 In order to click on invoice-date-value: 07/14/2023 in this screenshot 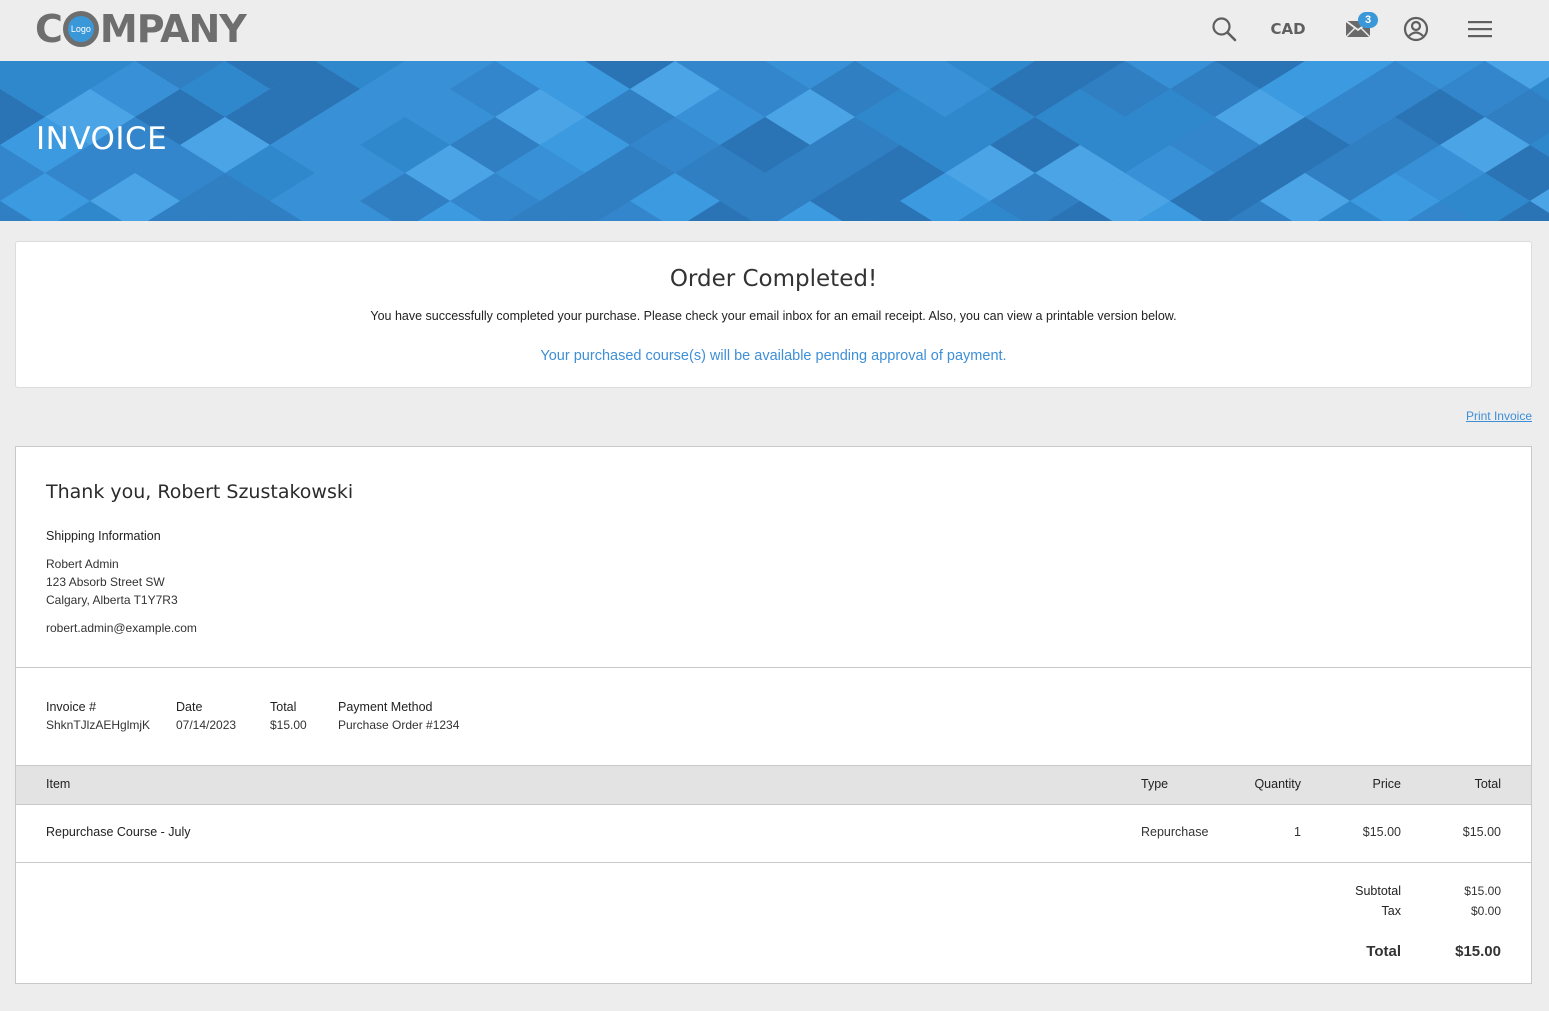, I will do `click(206, 725)`.